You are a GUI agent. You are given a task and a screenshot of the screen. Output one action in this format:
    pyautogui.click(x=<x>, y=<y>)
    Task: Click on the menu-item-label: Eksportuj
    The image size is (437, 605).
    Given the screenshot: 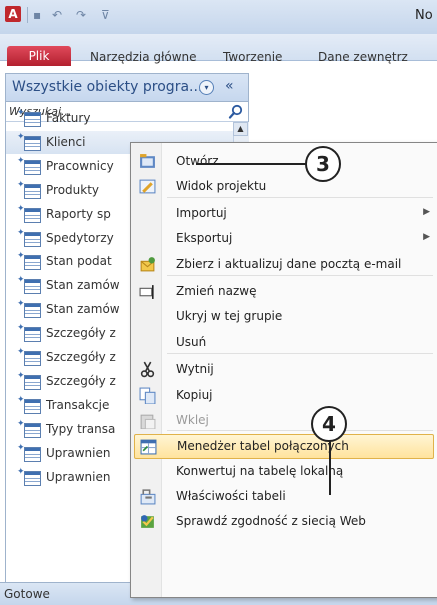 What is the action you would take?
    pyautogui.click(x=204, y=238)
    